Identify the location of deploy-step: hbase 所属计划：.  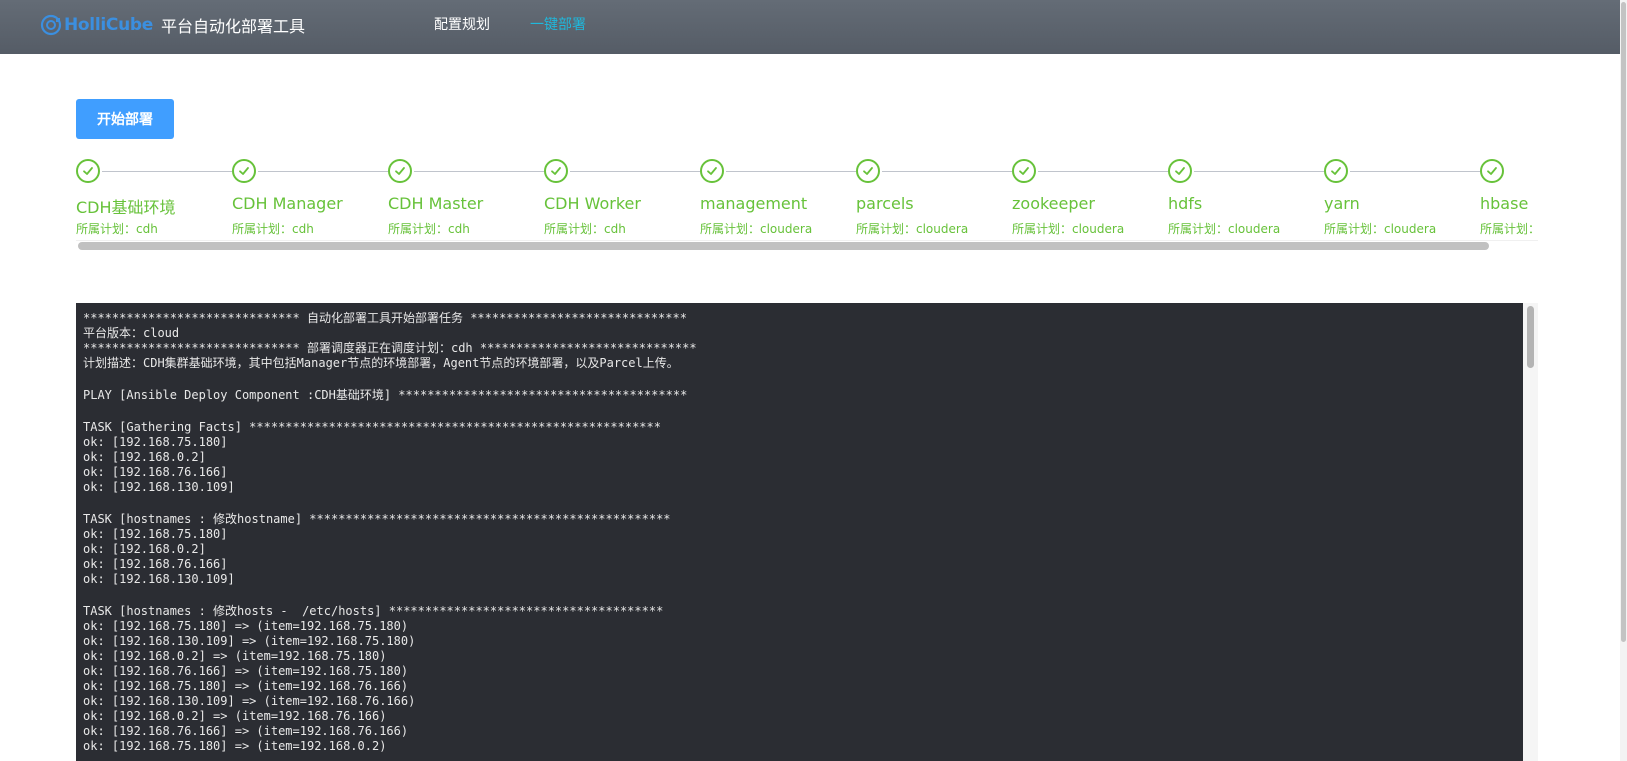
(1509, 197).